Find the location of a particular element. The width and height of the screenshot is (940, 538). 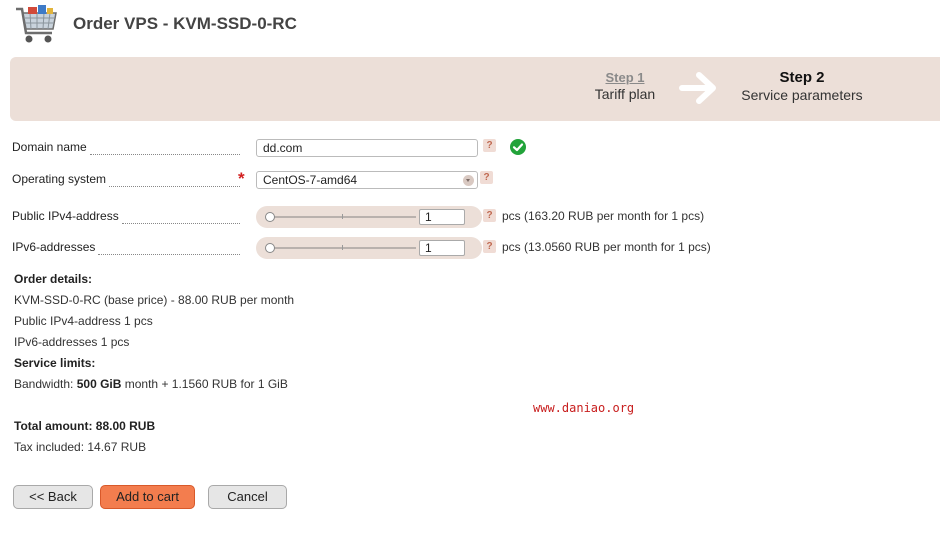

os-select-value: CentOS-7-amd64 is located at coordinates (310, 180).